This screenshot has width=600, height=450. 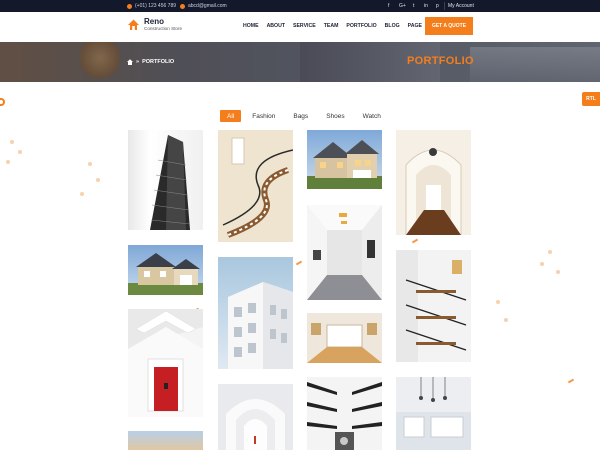 What do you see at coordinates (344, 252) in the screenshot?
I see `portfolio-tile-hallway` at bounding box center [344, 252].